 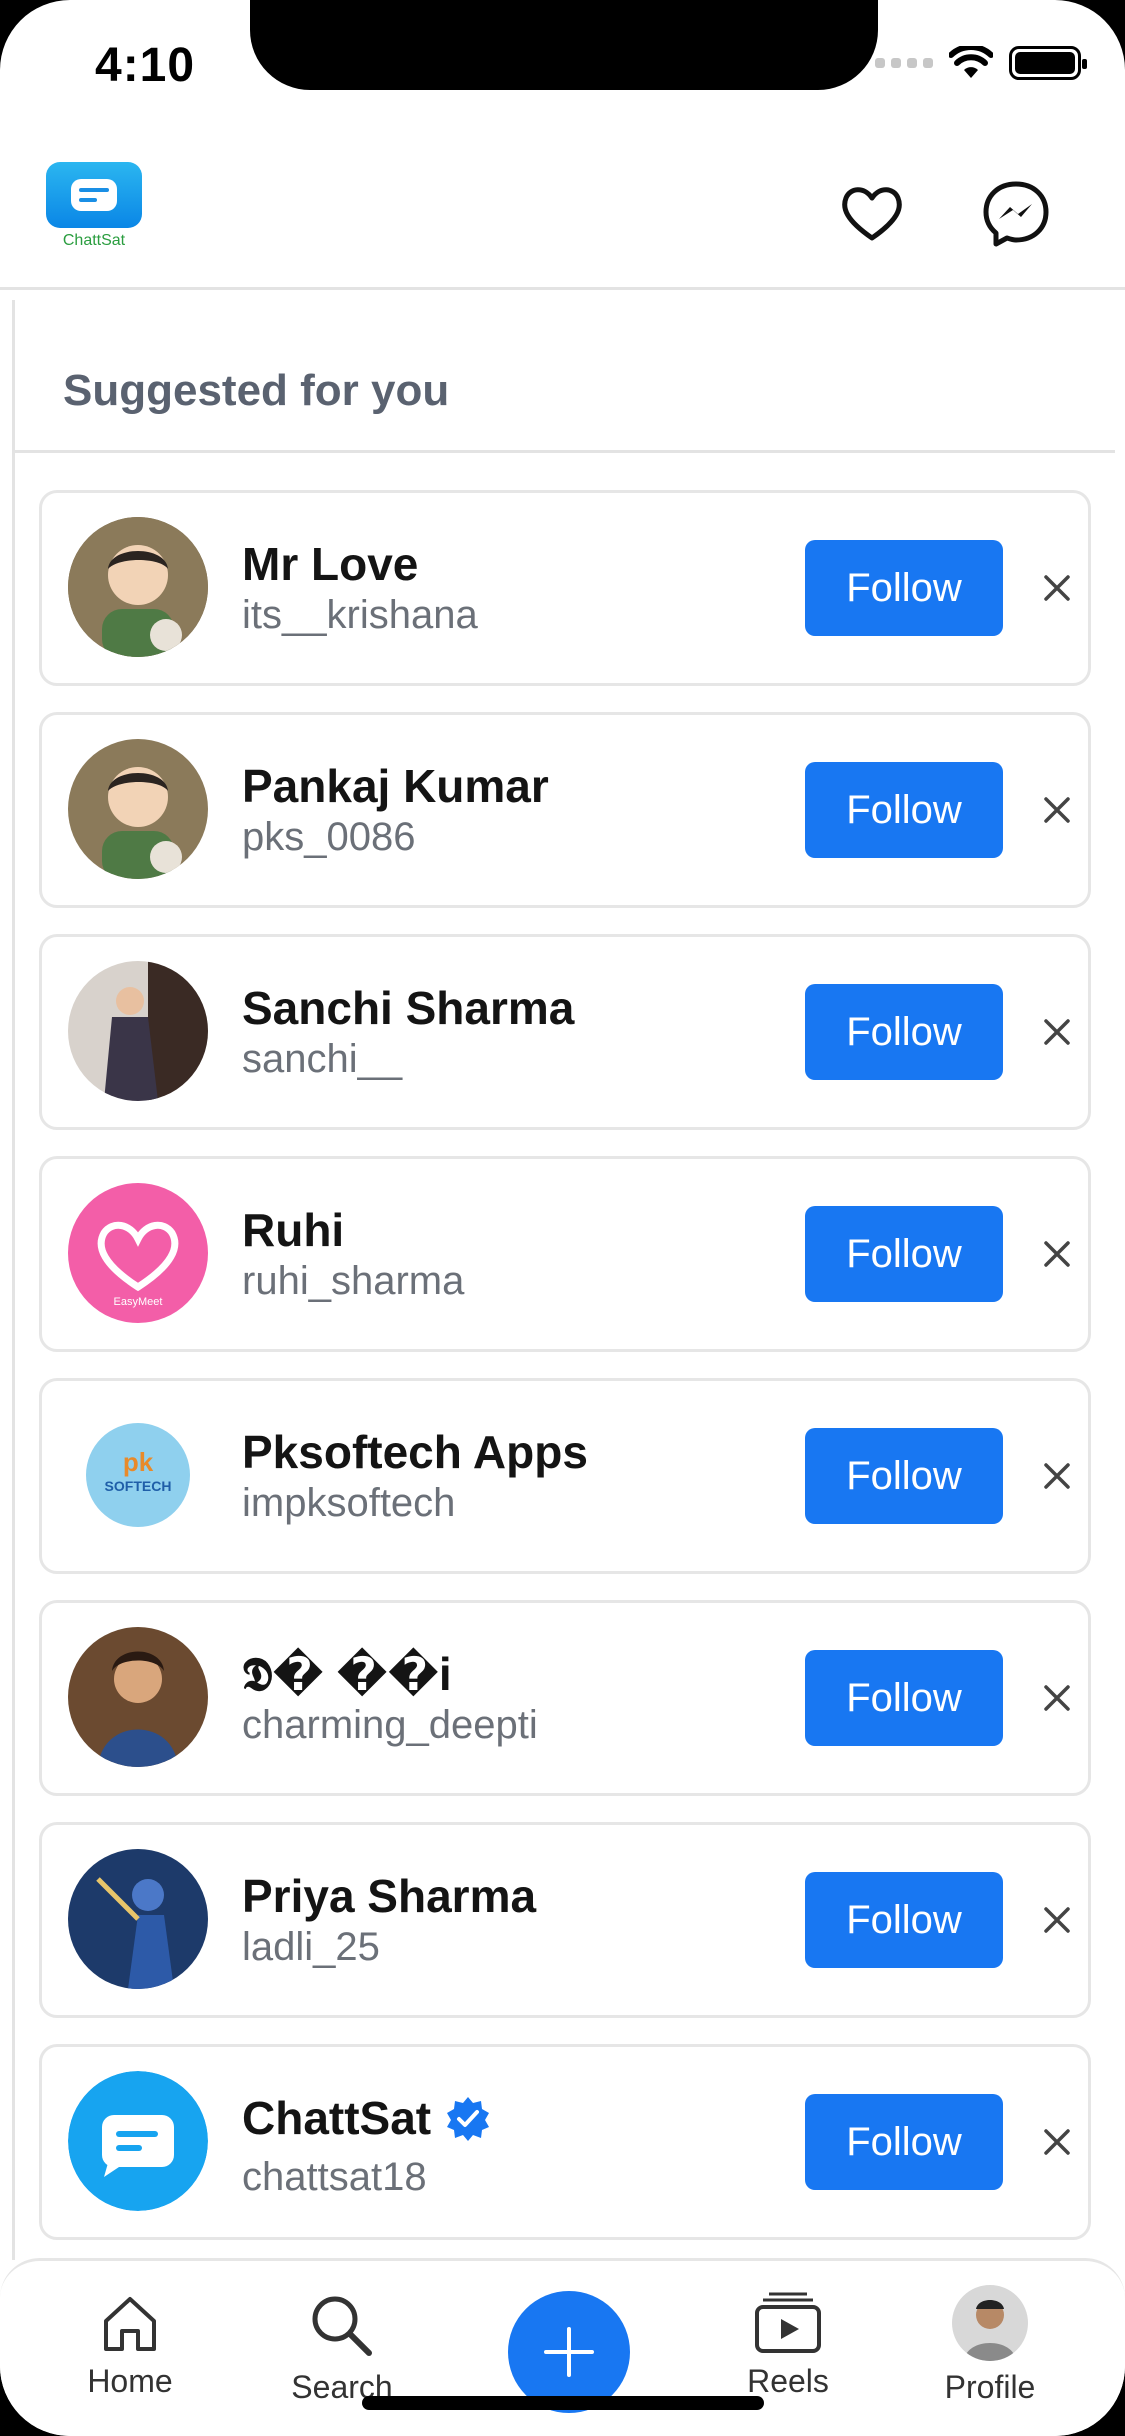 I want to click on search-icon, so click(x=342, y=2326).